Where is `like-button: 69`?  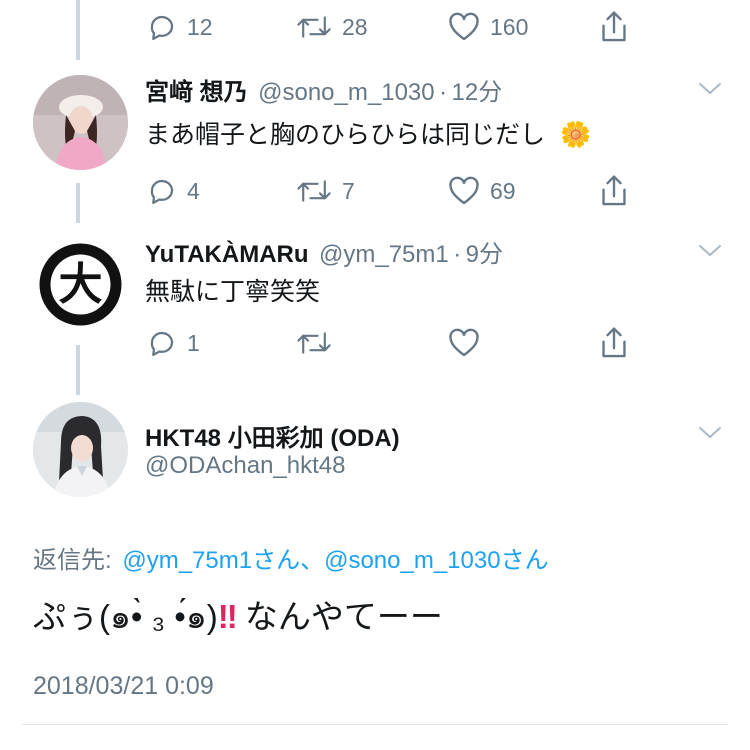
like-button: 69 is located at coordinates (482, 191).